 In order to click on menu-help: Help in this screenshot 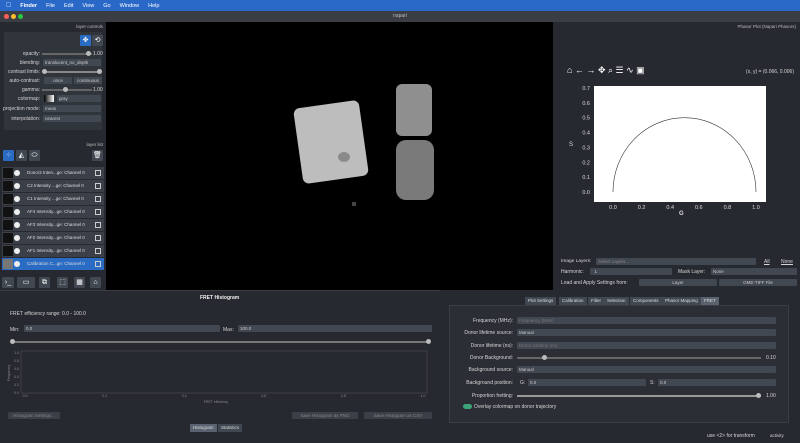, I will do `click(153, 6)`.